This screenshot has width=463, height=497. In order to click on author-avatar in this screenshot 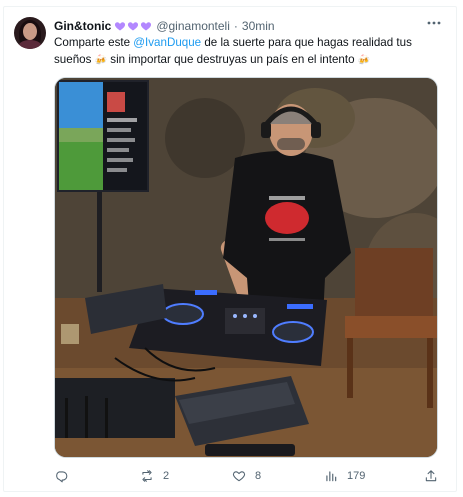, I will do `click(30, 33)`.